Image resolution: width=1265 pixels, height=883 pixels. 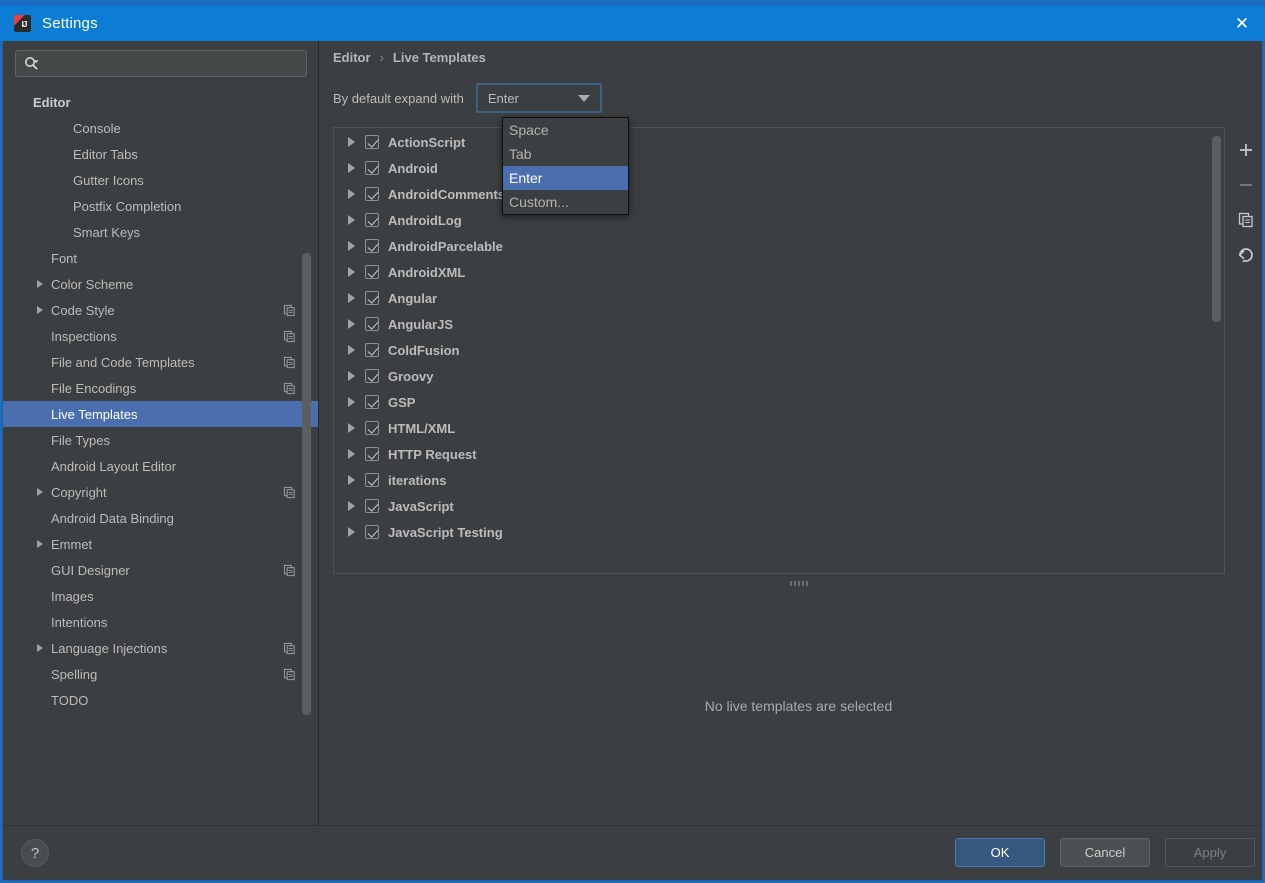 I want to click on dropdown-option-space: Space, so click(x=565, y=130).